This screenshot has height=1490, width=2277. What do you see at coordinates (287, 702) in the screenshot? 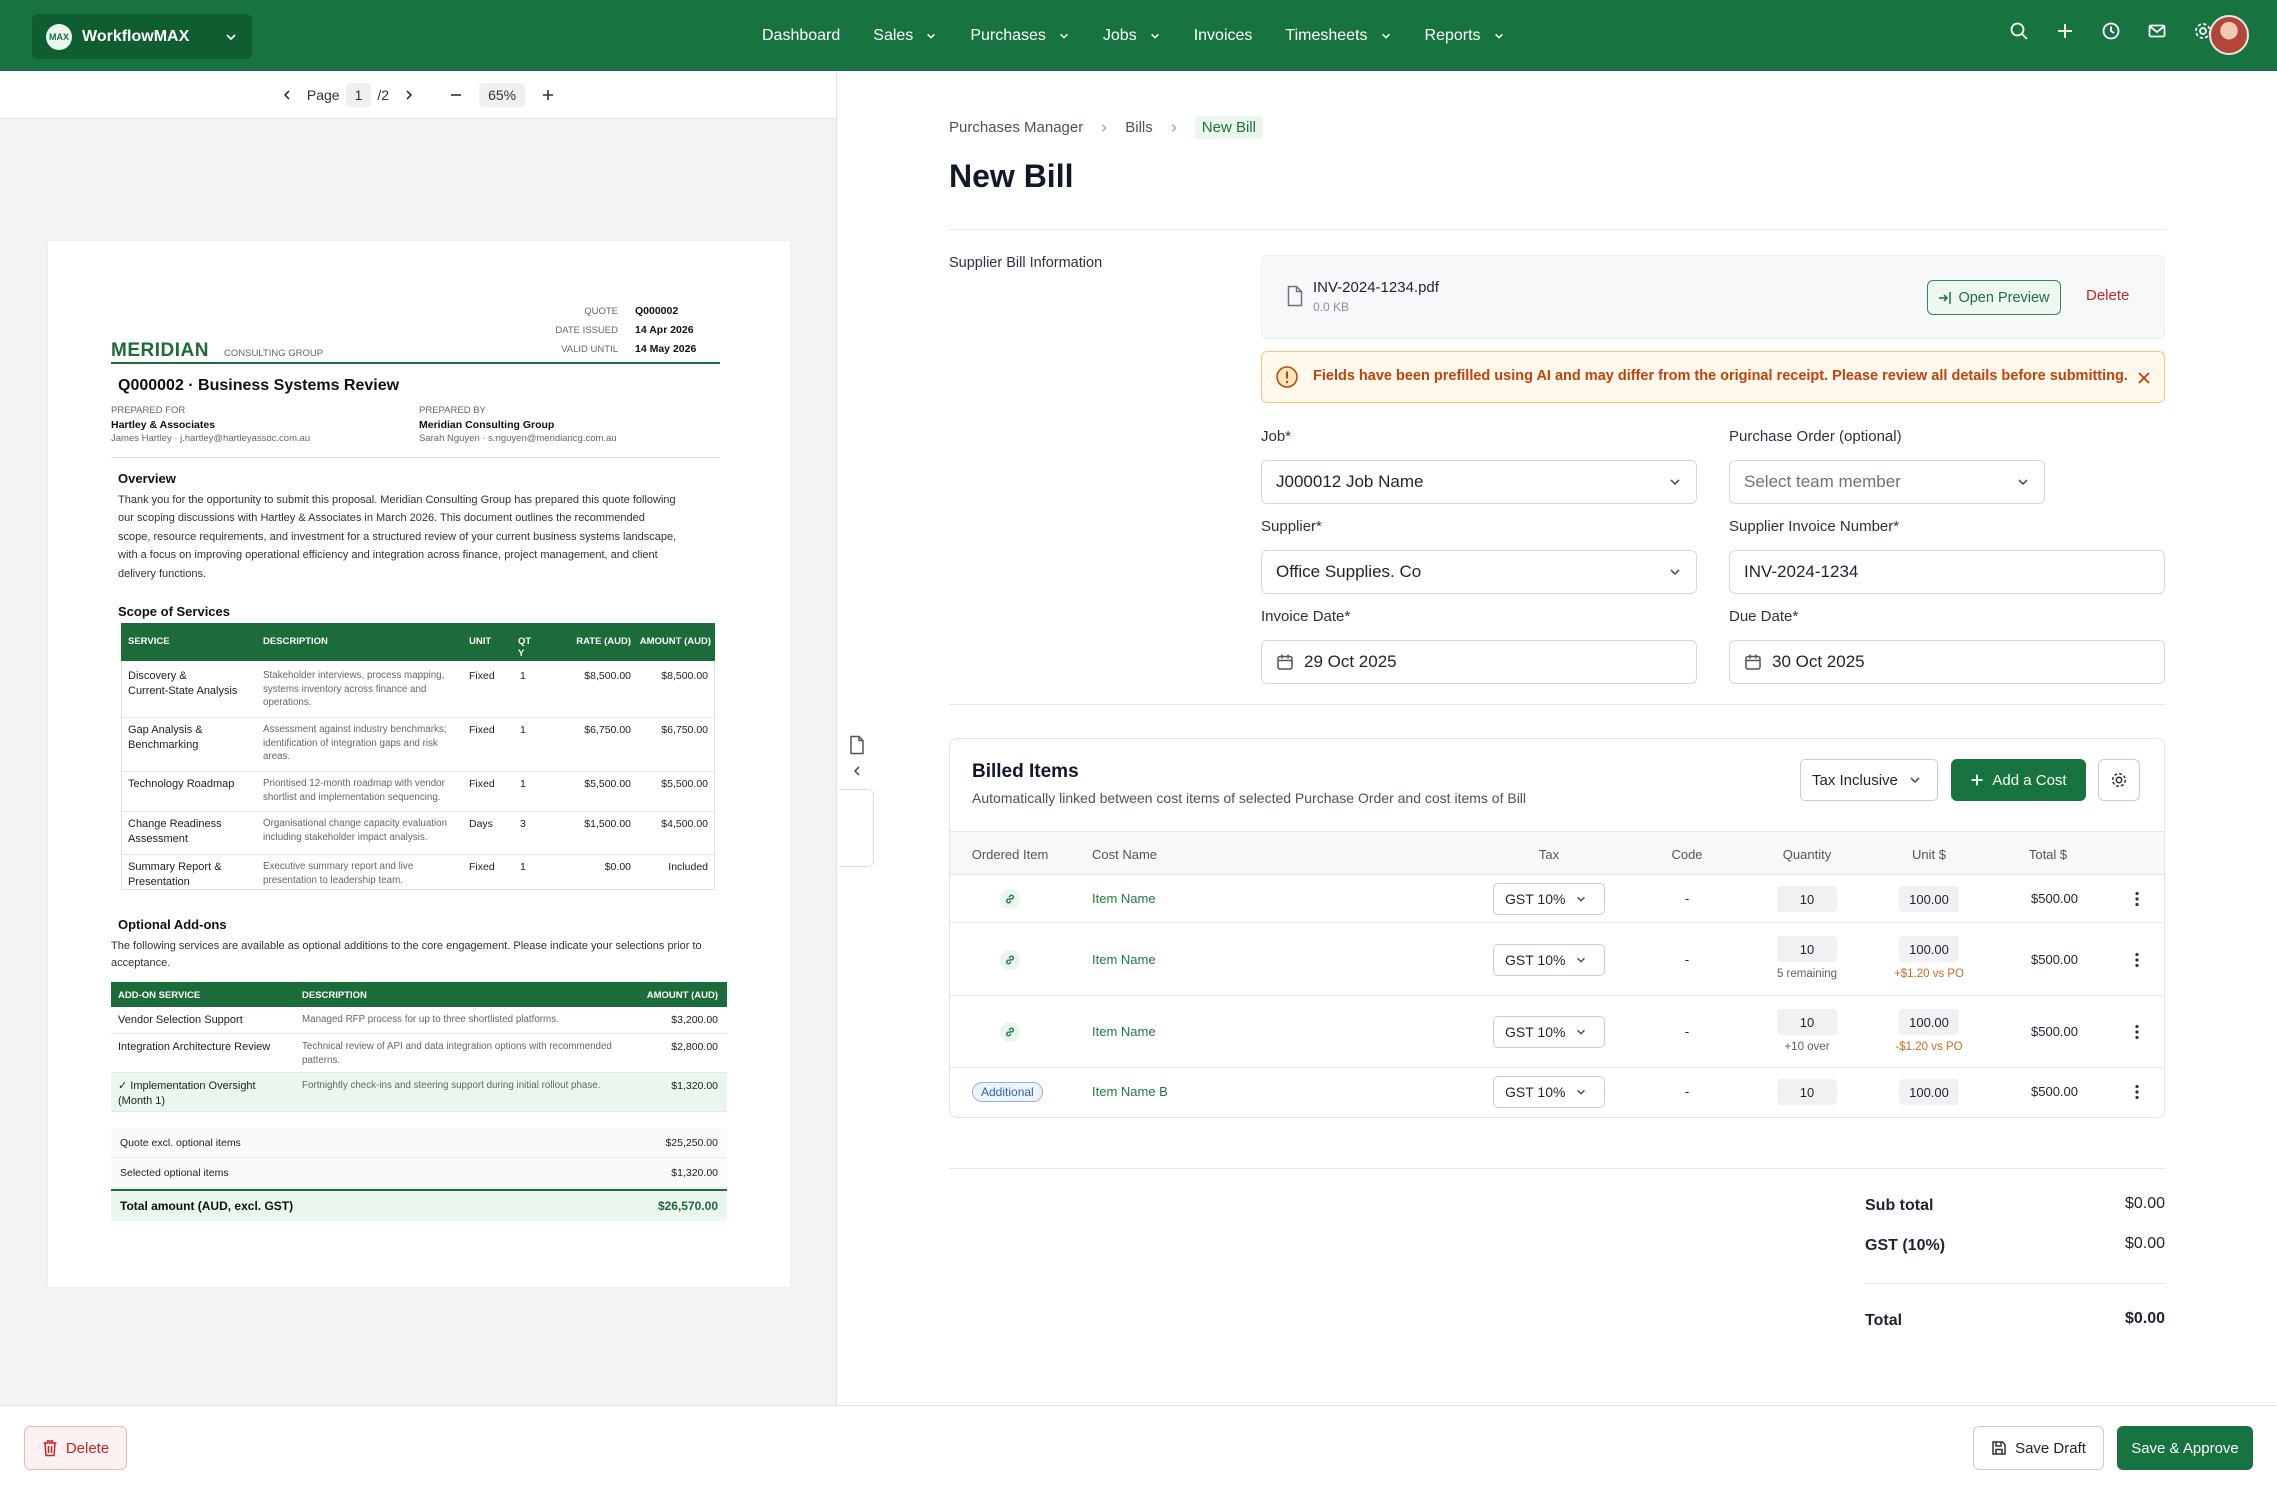
I see `scope-description: operations.` at bounding box center [287, 702].